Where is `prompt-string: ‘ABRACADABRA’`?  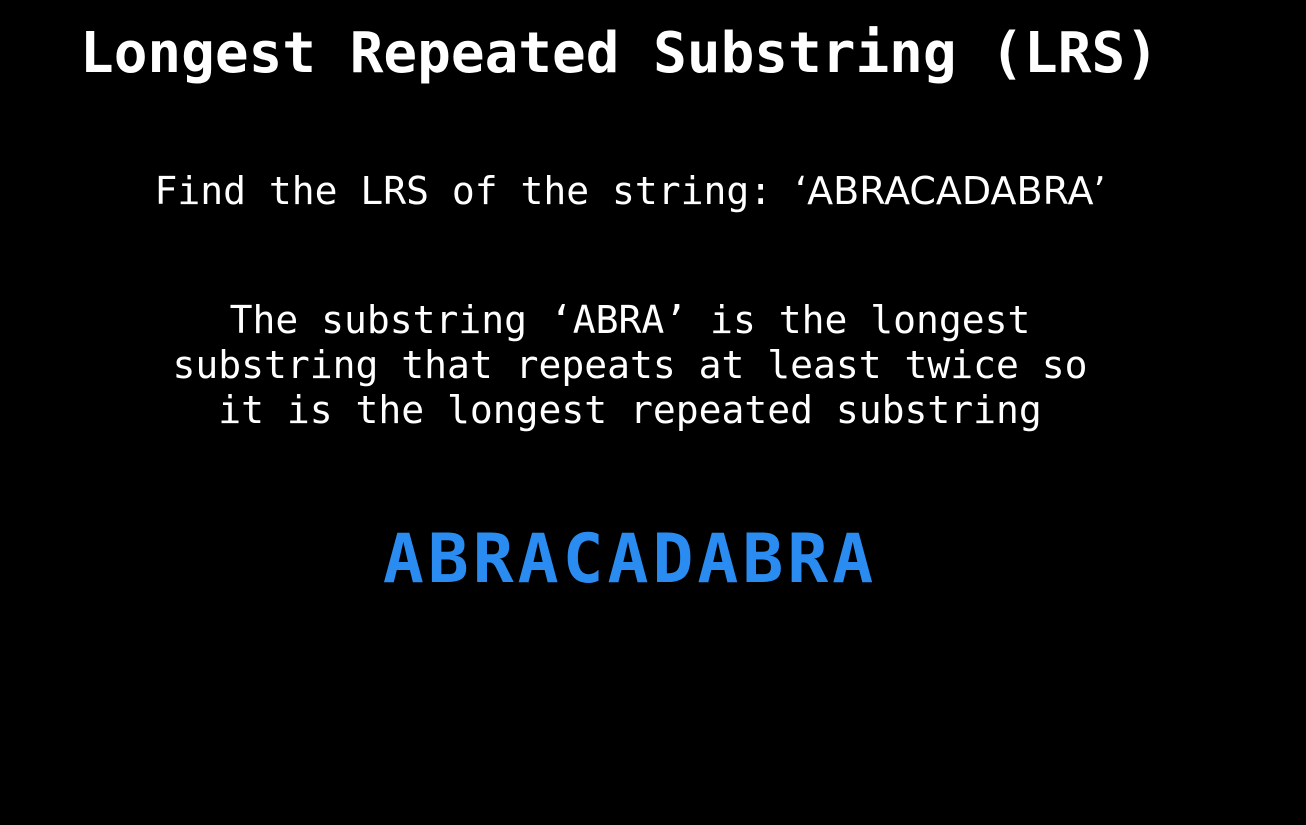 prompt-string: ‘ABRACADABRA’ is located at coordinates (950, 191).